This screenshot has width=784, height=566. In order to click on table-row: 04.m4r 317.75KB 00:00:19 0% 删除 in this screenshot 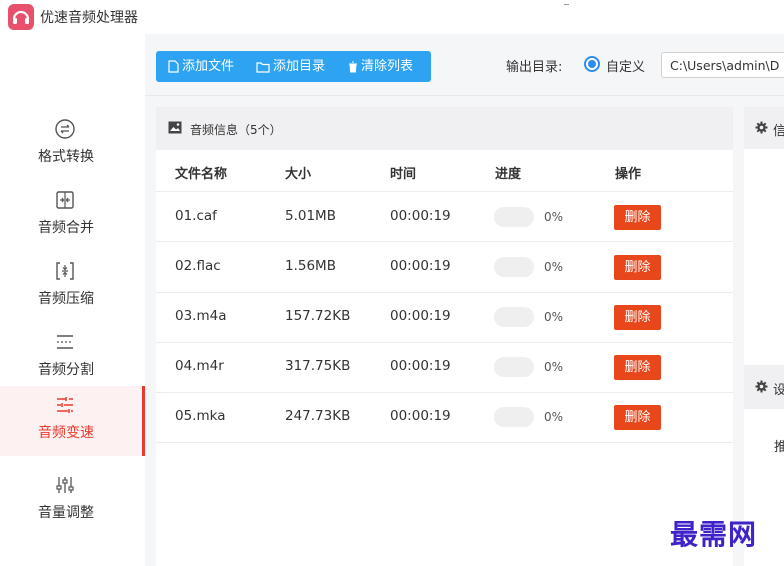, I will do `click(444, 367)`.